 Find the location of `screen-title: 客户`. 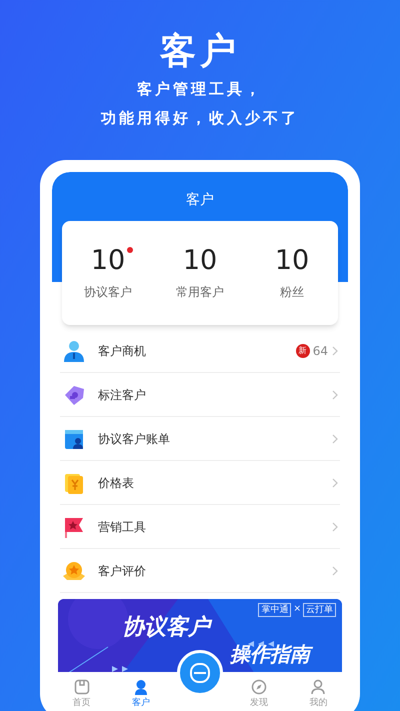

screen-title: 客户 is located at coordinates (200, 200).